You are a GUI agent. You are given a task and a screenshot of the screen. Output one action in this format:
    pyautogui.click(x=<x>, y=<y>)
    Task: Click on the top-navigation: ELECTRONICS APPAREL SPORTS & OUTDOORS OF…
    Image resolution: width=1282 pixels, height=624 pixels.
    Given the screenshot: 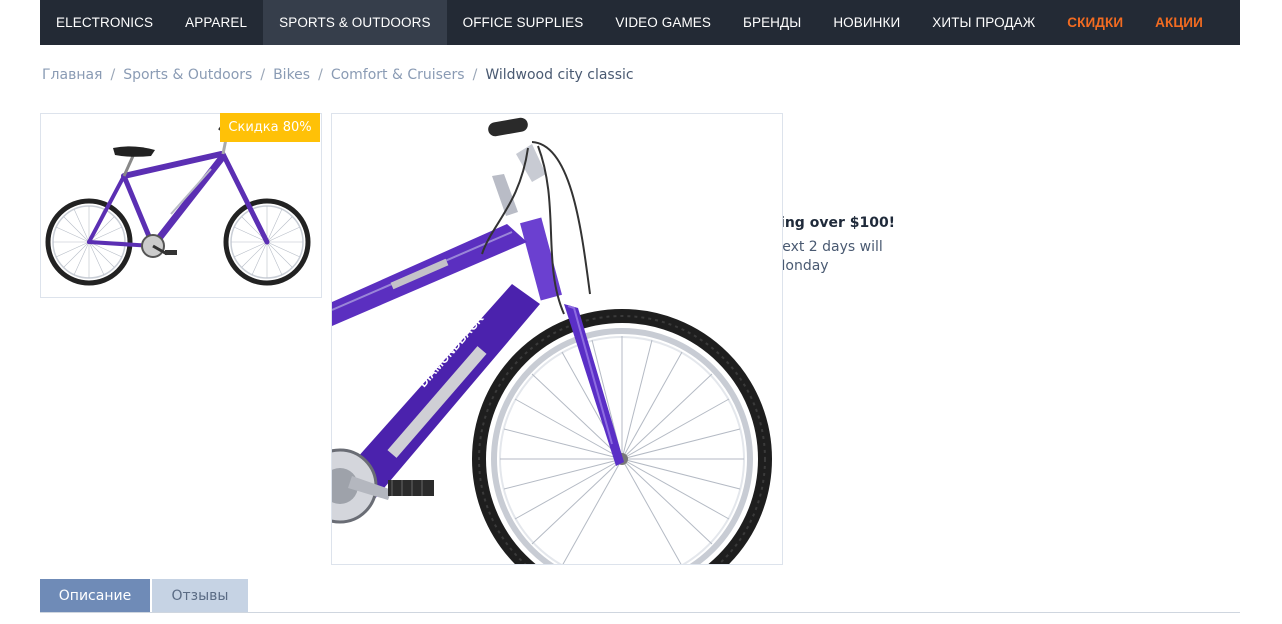 What is the action you would take?
    pyautogui.click(x=640, y=22)
    